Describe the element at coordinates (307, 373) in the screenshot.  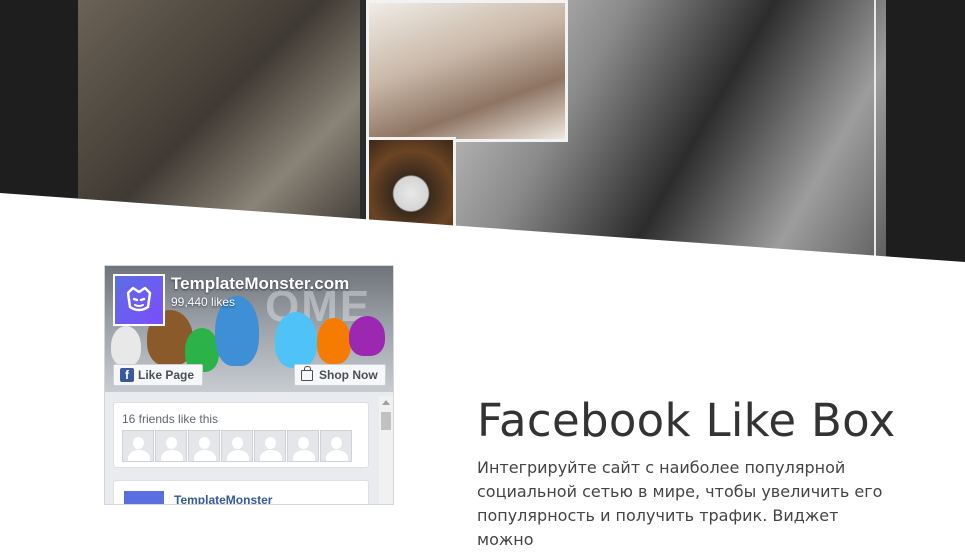
I see `shopping-bag-icon` at that location.